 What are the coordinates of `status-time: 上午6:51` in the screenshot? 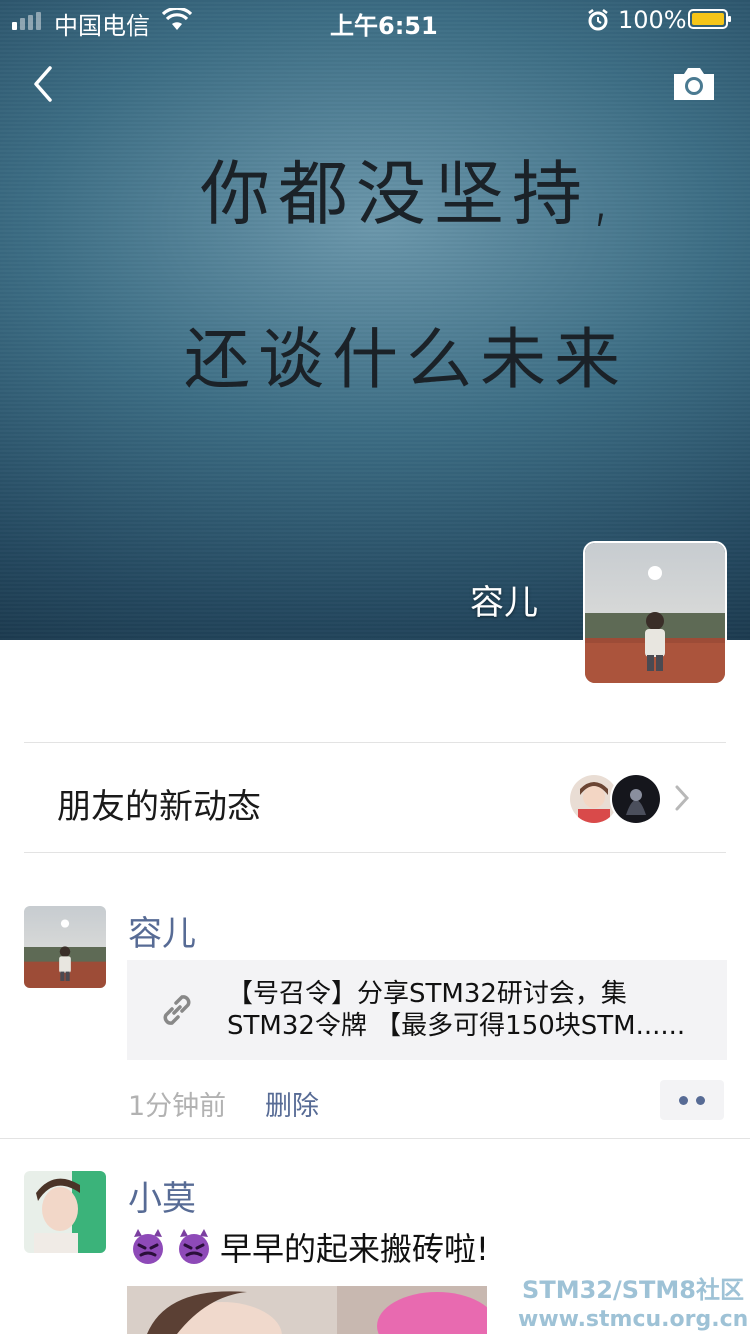 It's located at (384, 26).